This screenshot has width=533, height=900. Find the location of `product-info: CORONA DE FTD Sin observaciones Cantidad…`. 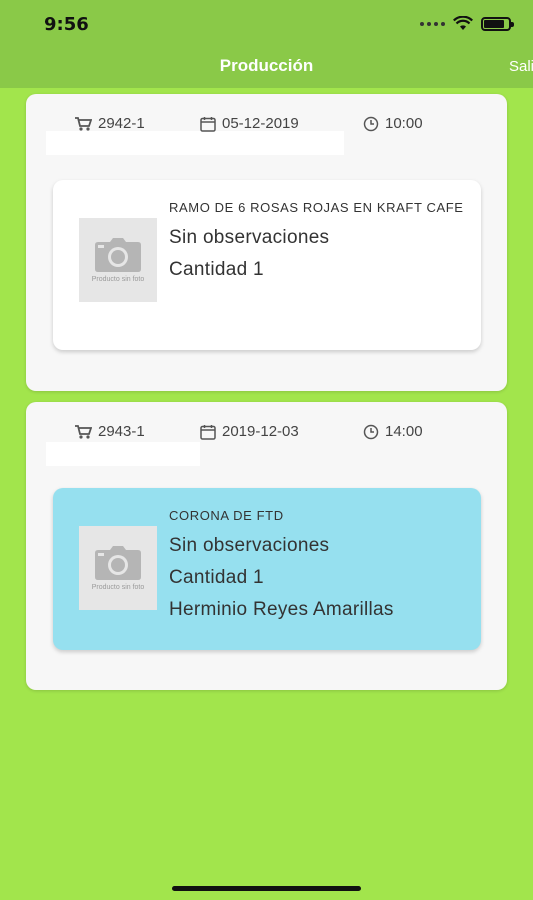

product-info: CORONA DE FTD Sin observaciones Cantidad… is located at coordinates (317, 564).